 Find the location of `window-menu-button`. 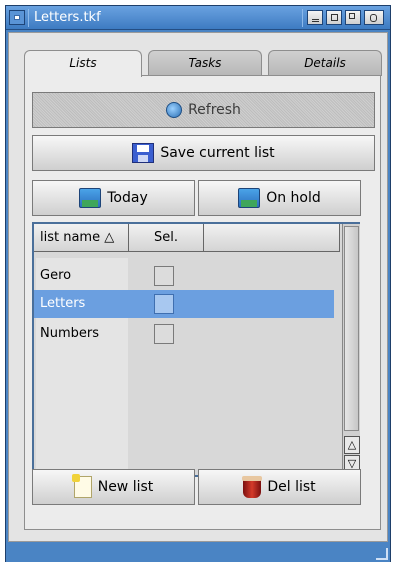

window-menu-button is located at coordinates (17, 17).